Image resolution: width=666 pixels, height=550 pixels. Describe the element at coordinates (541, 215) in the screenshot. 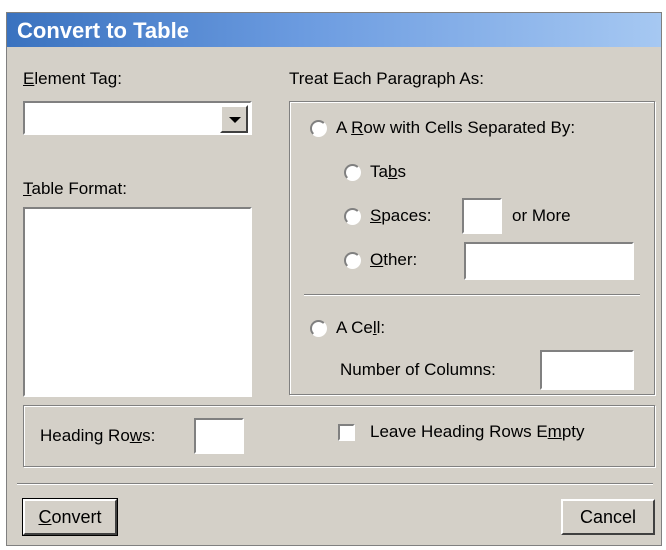

I see `spaces-suffix-label: or More` at that location.